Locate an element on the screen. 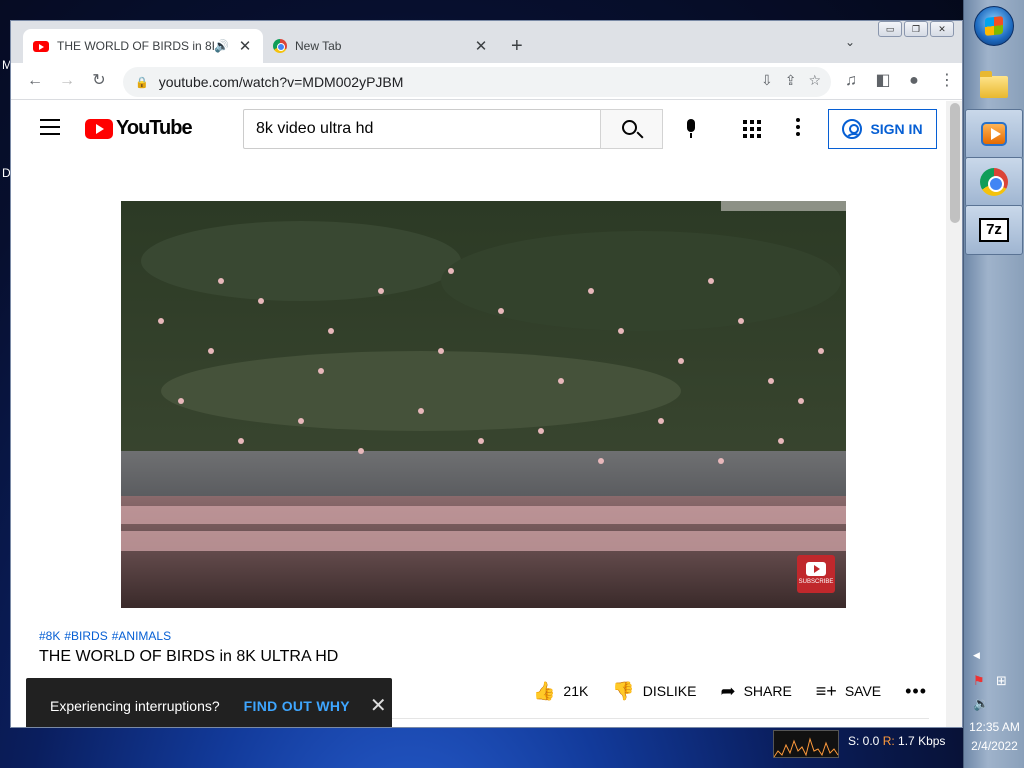 The image size is (1024, 768). minimize-button: ▭ is located at coordinates (890, 29).